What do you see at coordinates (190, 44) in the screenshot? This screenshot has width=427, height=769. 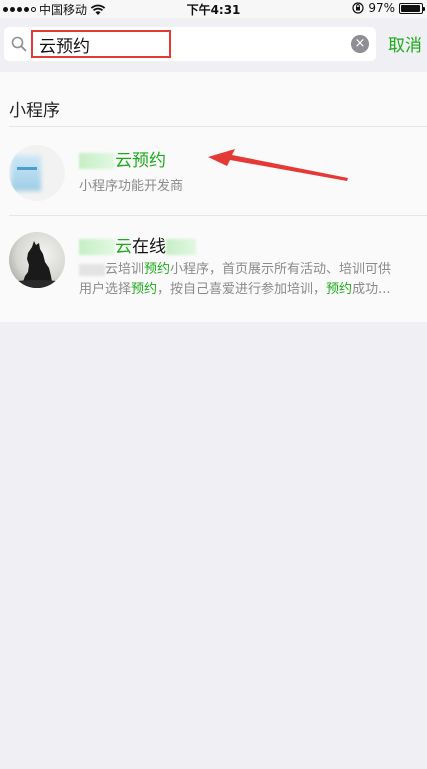 I see `search-box: ×` at bounding box center [190, 44].